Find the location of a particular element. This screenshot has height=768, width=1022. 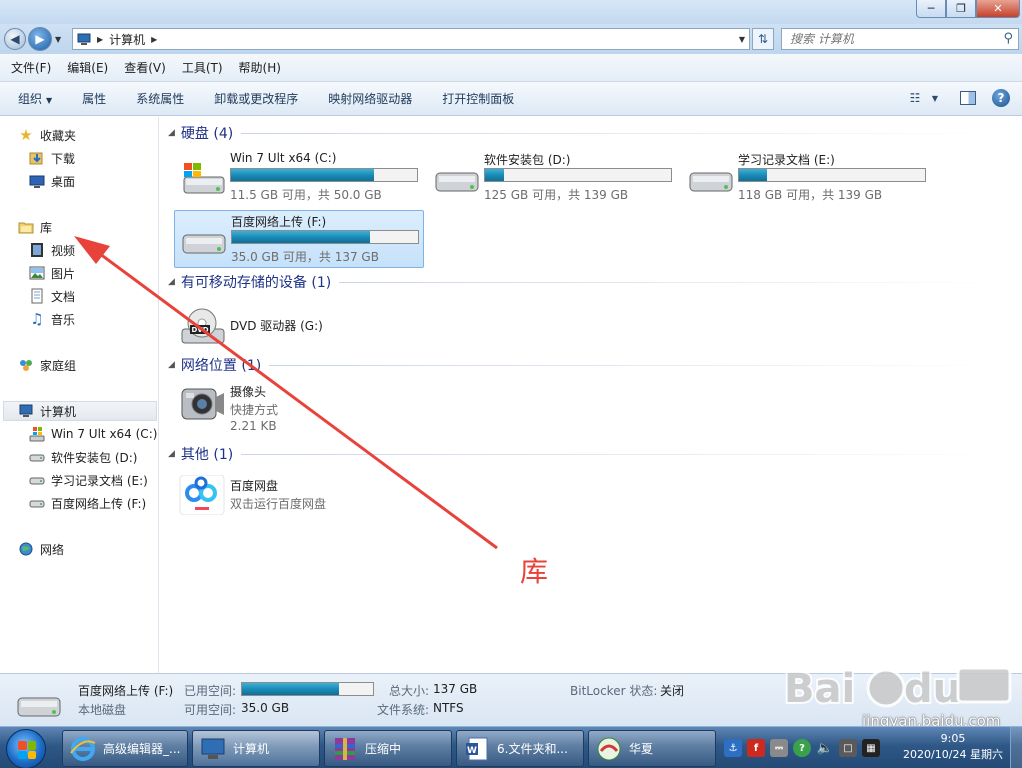

nav-pictures: 图片 is located at coordinates (52, 273).